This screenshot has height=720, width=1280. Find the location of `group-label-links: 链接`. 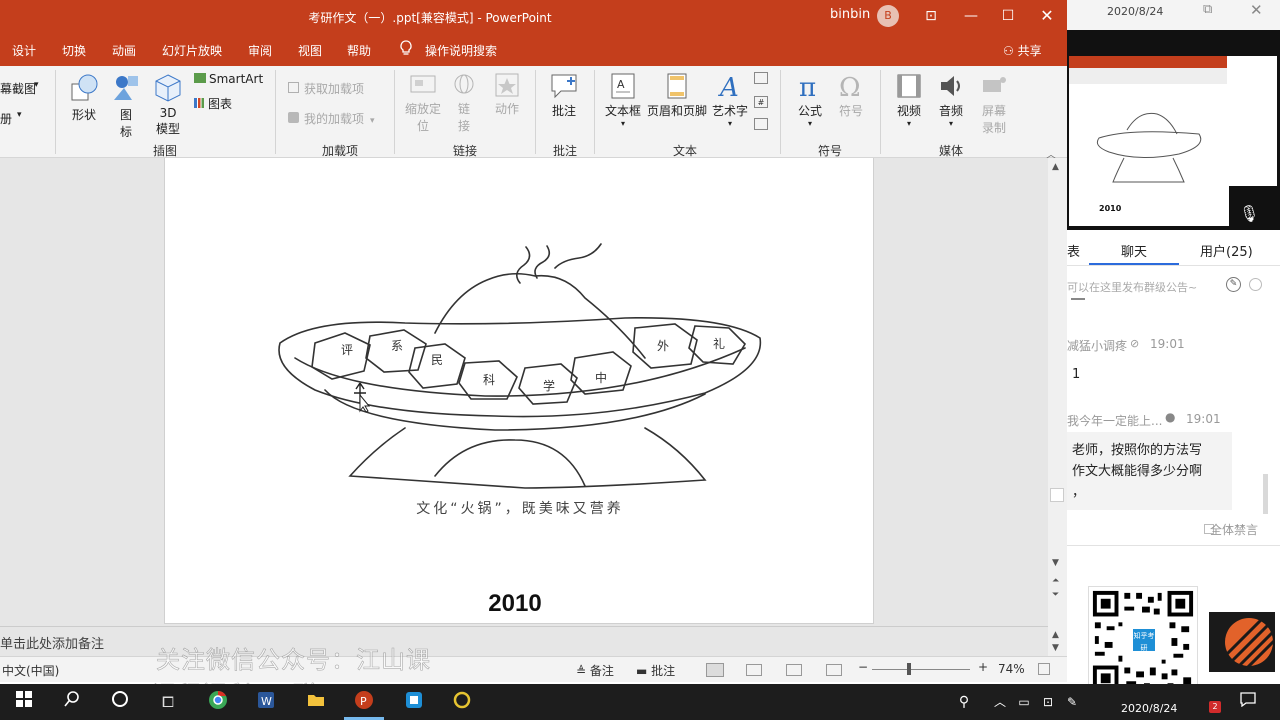

group-label-links: 链接 is located at coordinates (464, 151).